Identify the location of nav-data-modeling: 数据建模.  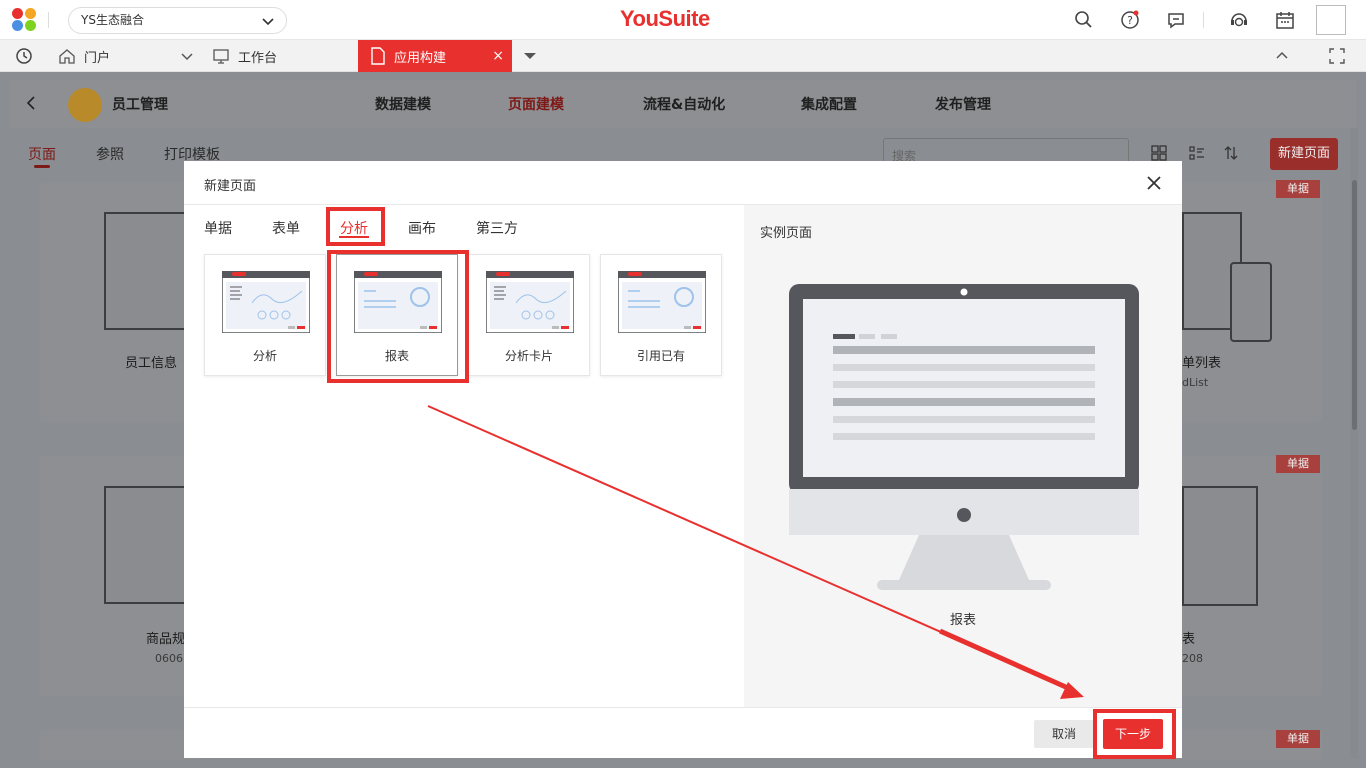
(403, 104).